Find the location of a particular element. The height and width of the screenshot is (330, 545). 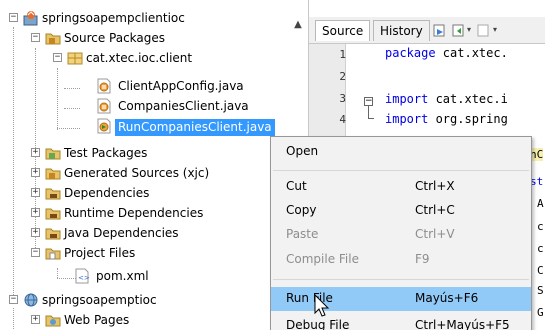

tree-row-file: <> pom.xml is located at coordinates (150, 278).